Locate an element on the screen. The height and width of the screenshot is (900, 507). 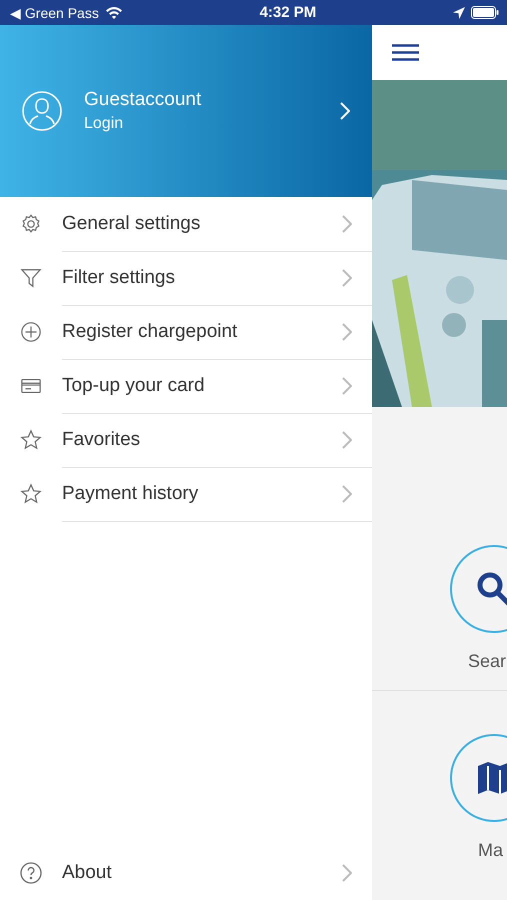
location-arrow-icon is located at coordinates (459, 12).